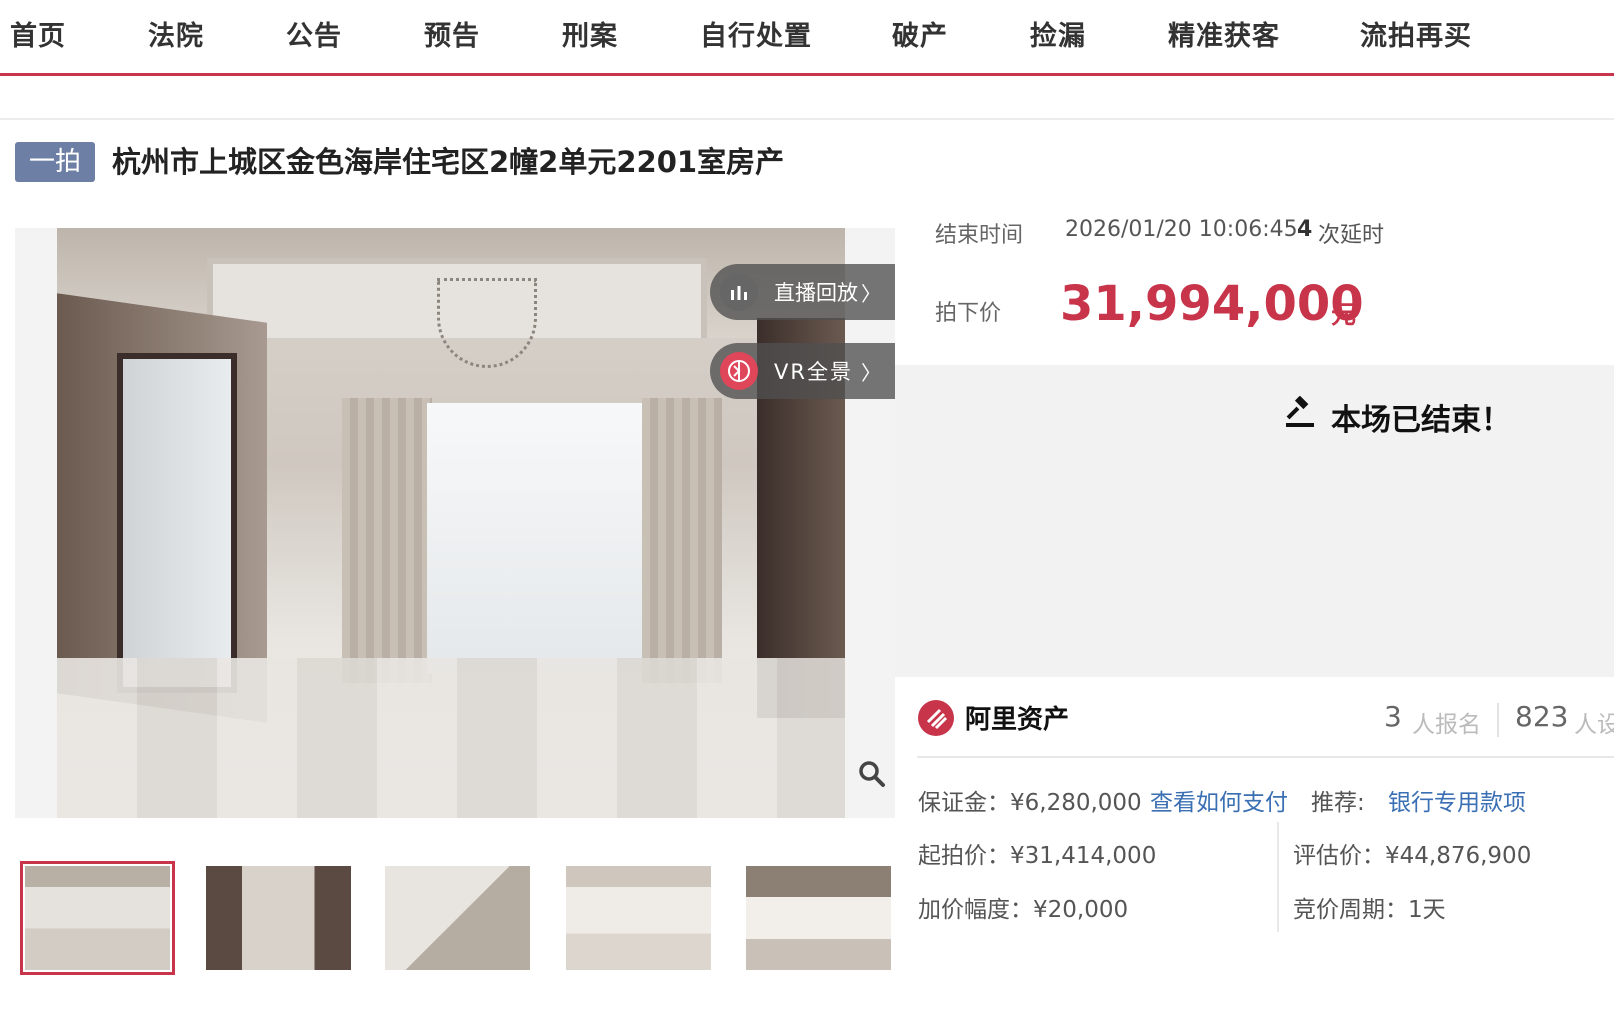 The height and width of the screenshot is (1009, 1614). What do you see at coordinates (1412, 856) in the screenshot?
I see `valuation-info: 评估价：¥44,876,900` at bounding box center [1412, 856].